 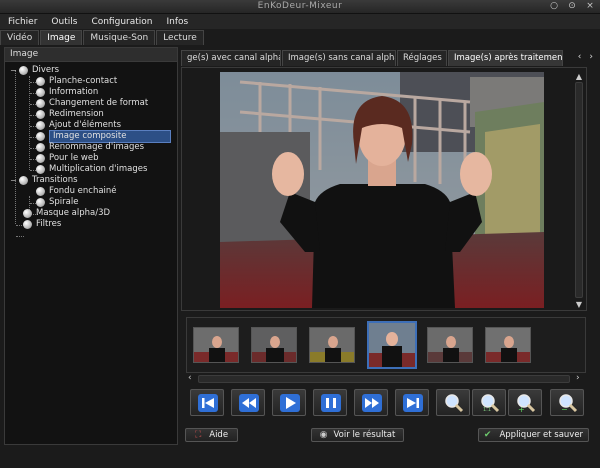 I want to click on title-bar: EnKoDeur-Mixeur ○ ⊙ ×, so click(x=300, y=7).